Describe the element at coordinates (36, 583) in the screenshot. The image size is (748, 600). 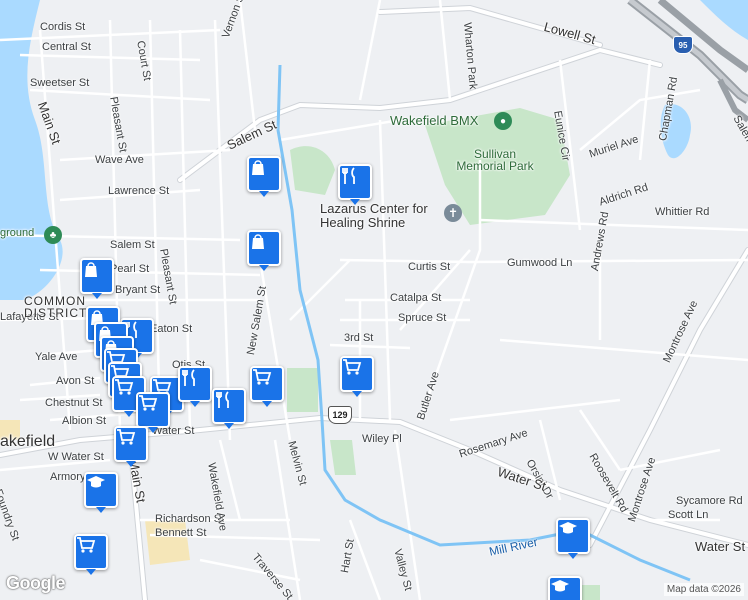
I see `google-logo: Google` at that location.